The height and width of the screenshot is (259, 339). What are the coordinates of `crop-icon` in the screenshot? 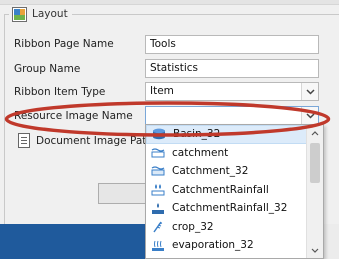 It's located at (158, 227).